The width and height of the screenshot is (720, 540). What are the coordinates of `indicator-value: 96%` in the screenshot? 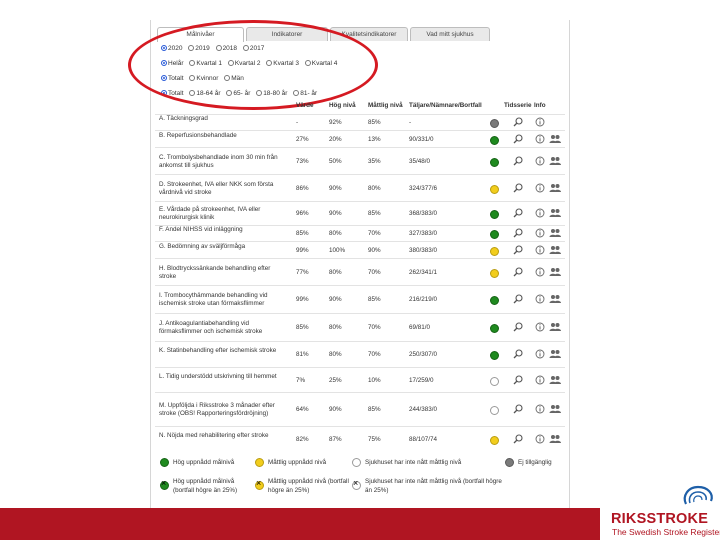 It's located at (302, 213).